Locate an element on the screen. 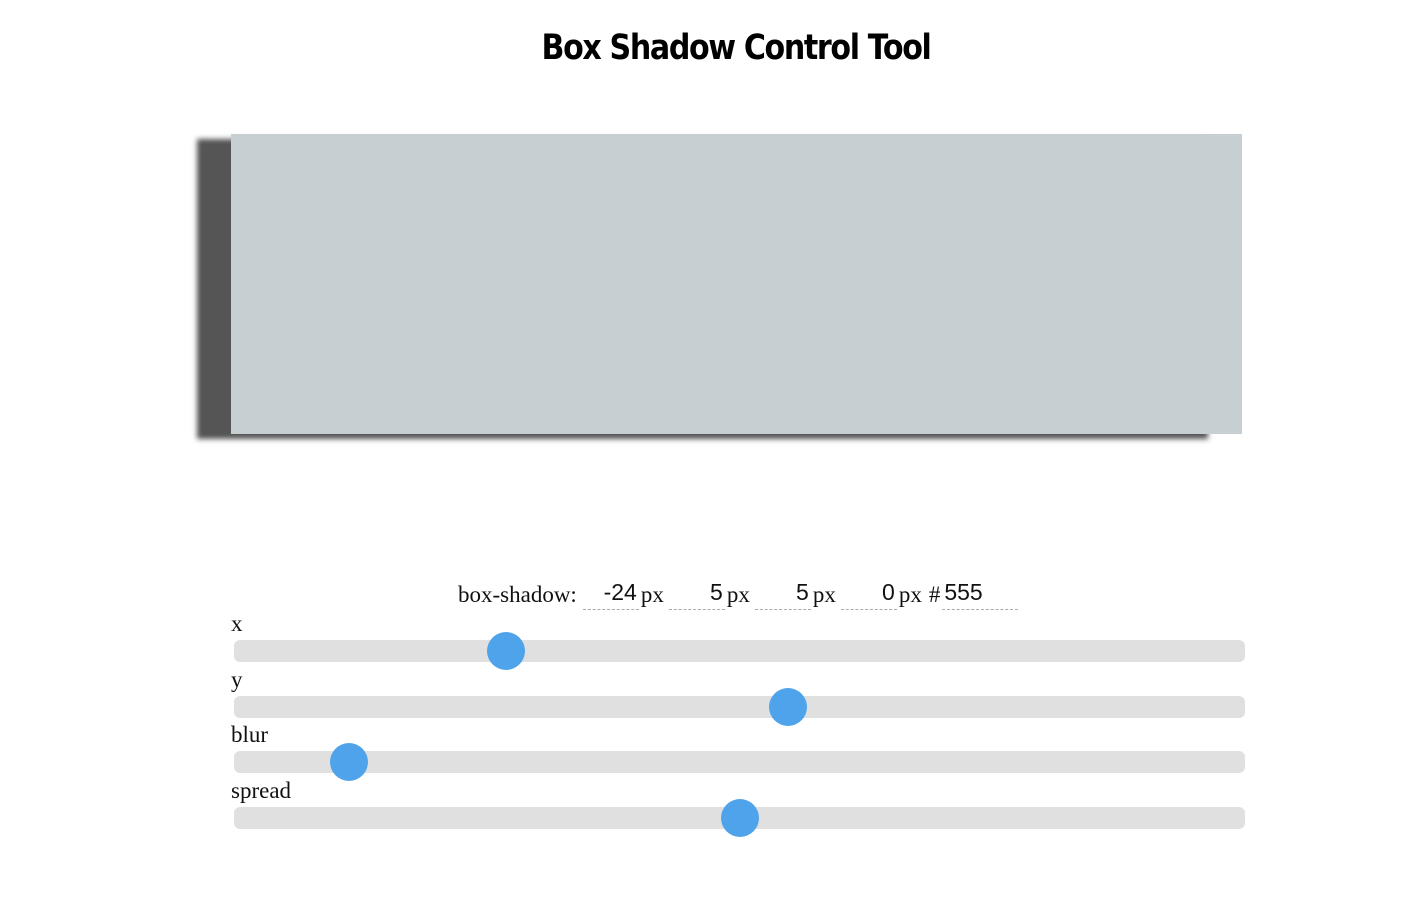 This screenshot has height=922, width=1427. y-unit-label: px is located at coordinates (738, 594).